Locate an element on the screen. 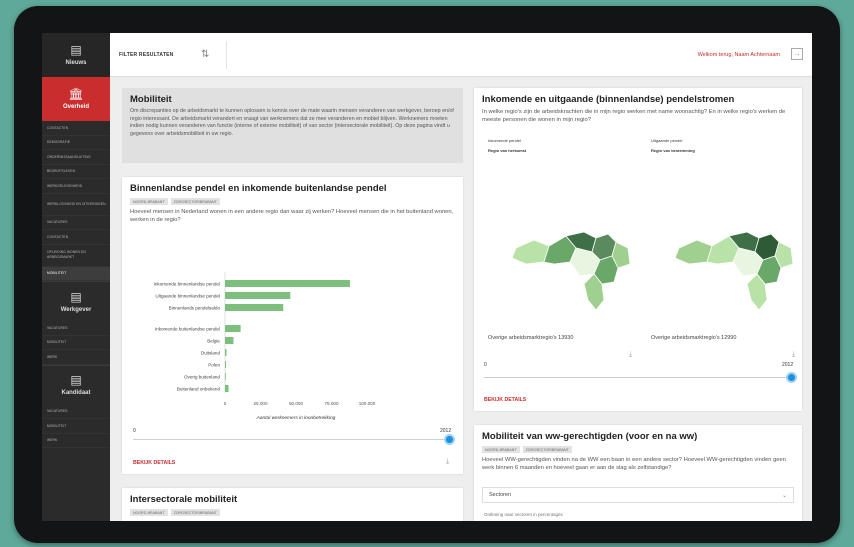  left-legend-title: Inkomende pendel is located at coordinates (504, 140).